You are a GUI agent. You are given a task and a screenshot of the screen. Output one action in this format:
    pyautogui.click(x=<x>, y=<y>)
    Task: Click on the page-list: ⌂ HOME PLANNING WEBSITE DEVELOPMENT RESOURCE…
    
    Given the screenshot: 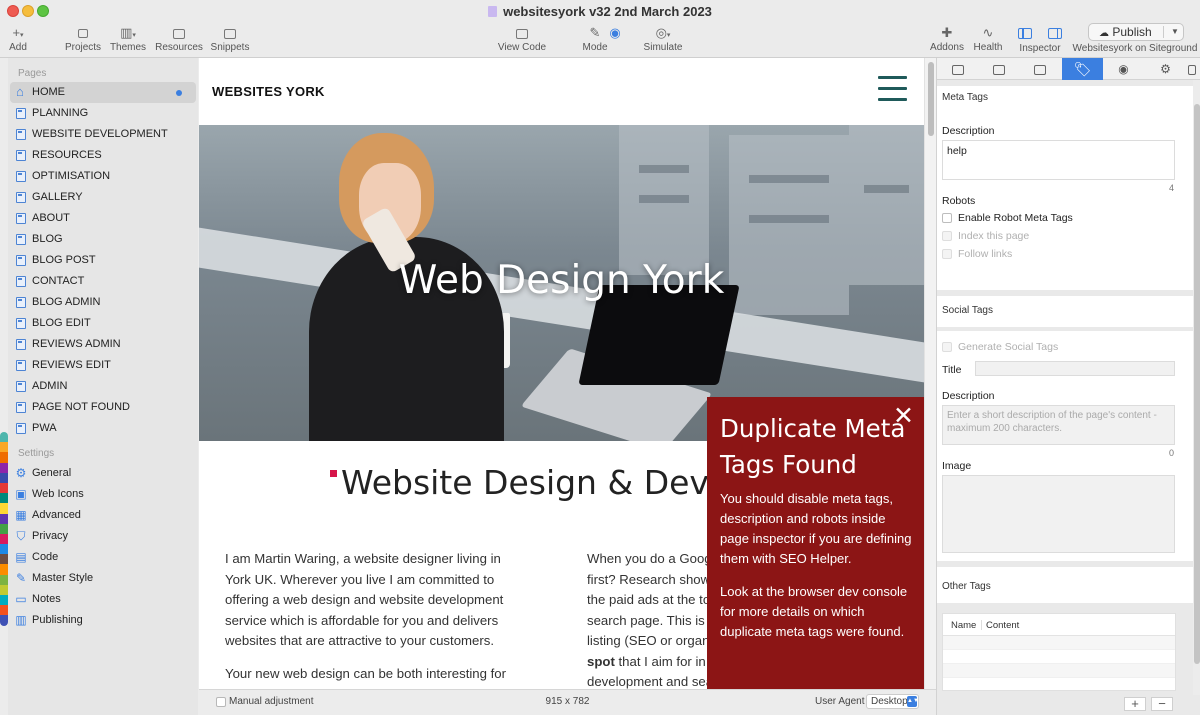 What is the action you would take?
    pyautogui.click(x=103, y=260)
    